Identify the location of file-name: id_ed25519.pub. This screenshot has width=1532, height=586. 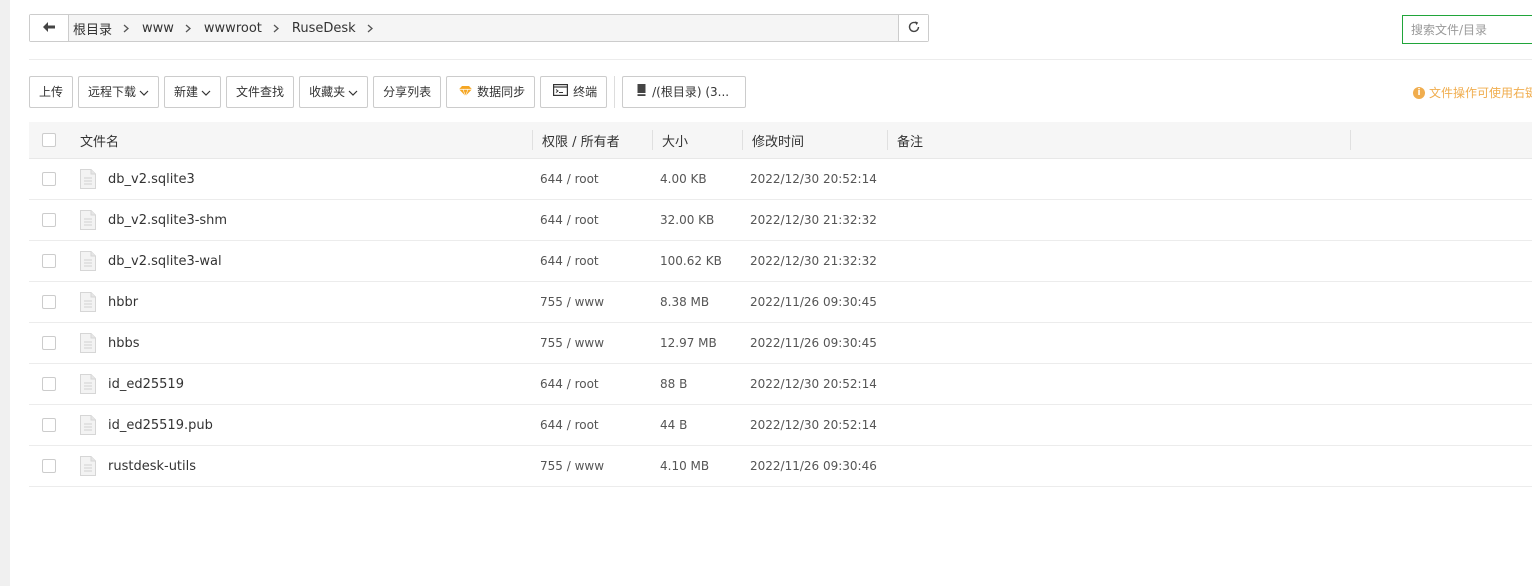
(160, 425).